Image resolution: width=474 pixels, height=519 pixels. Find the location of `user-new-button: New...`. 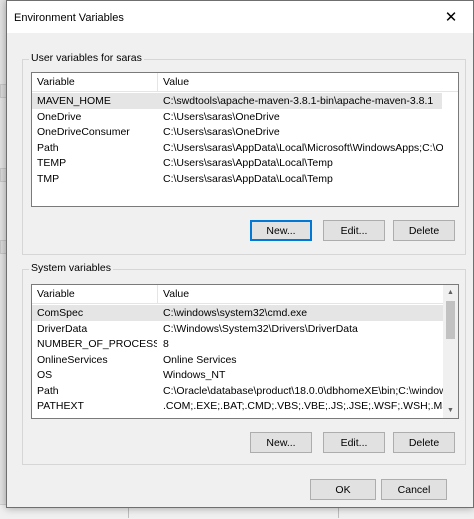

user-new-button: New... is located at coordinates (281, 230).